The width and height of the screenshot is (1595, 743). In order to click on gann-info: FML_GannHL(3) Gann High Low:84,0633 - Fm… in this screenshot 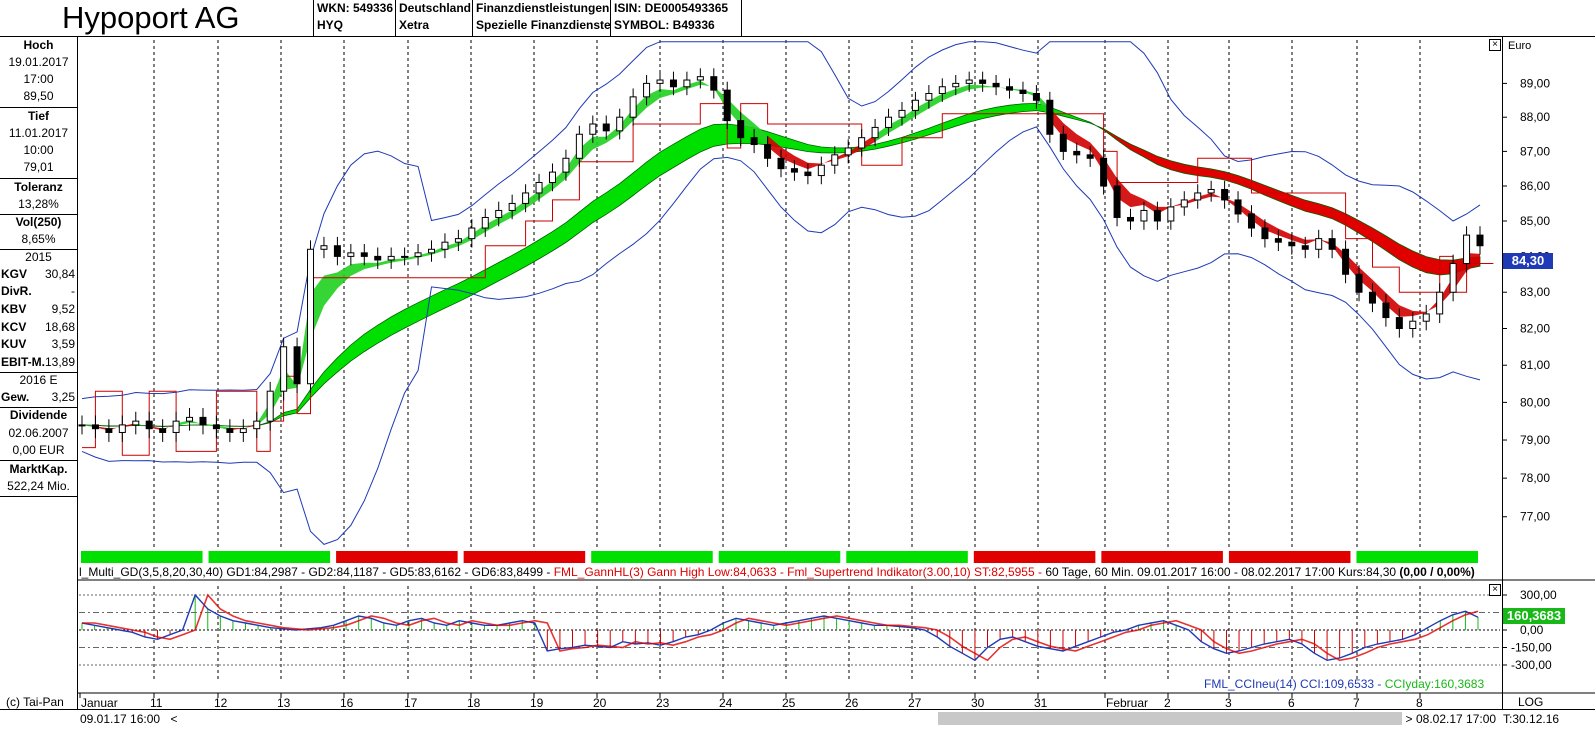, I will do `click(799, 572)`.